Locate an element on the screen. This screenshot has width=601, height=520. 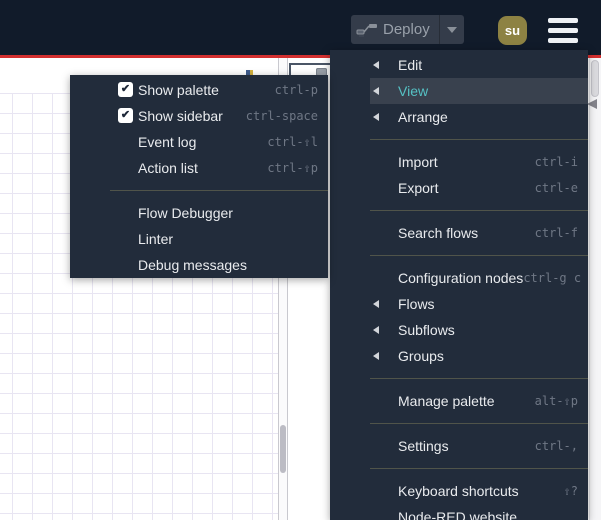
menu-item-shortcut: ctrl-p is located at coordinates (296, 90).